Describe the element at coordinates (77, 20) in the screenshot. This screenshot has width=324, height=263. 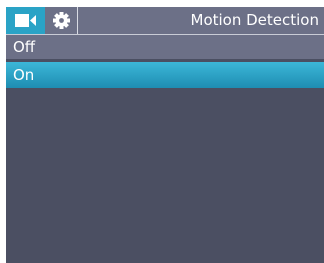
I see `tab-divider` at that location.